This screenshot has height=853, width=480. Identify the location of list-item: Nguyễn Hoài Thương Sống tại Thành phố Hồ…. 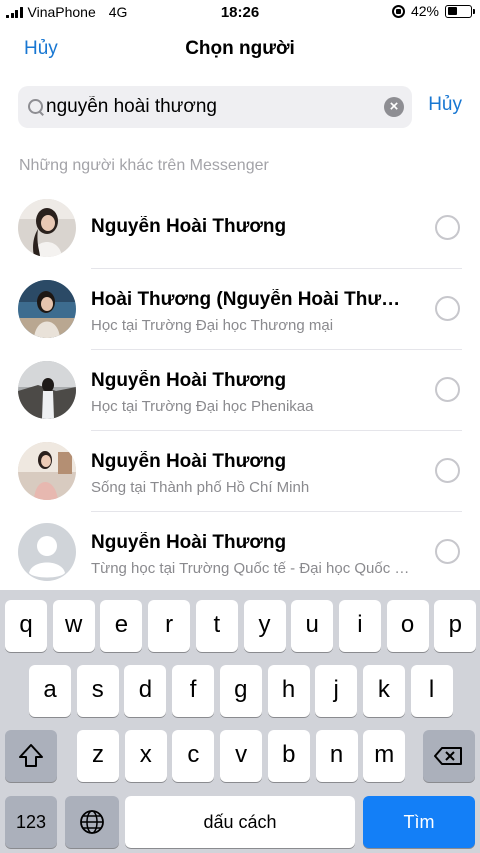
(240, 471).